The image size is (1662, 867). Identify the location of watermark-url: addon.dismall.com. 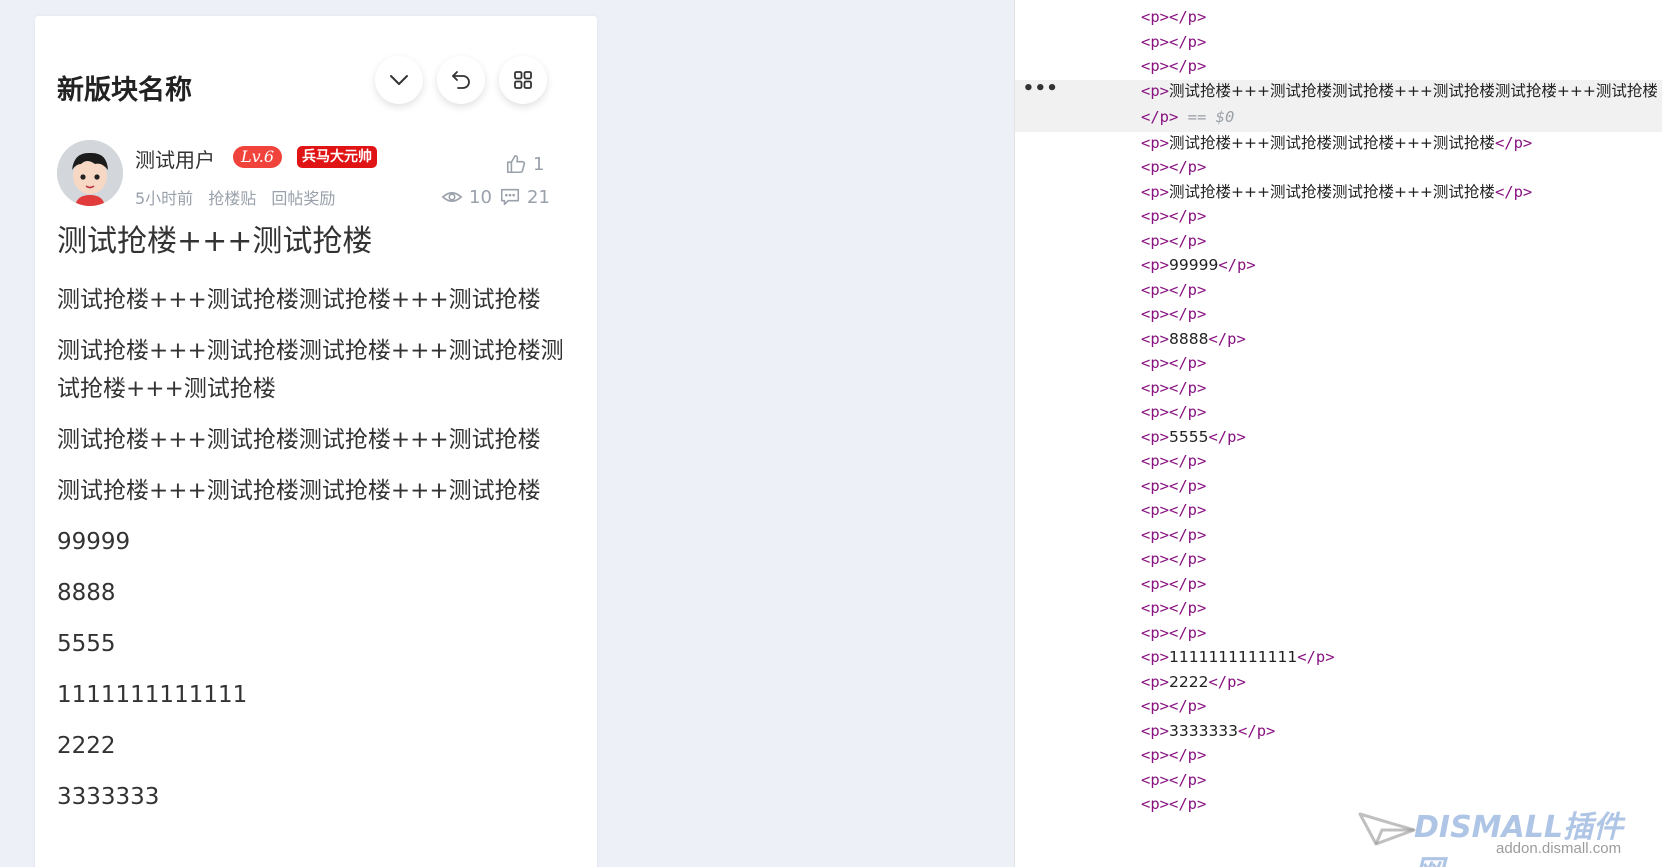
(1559, 848).